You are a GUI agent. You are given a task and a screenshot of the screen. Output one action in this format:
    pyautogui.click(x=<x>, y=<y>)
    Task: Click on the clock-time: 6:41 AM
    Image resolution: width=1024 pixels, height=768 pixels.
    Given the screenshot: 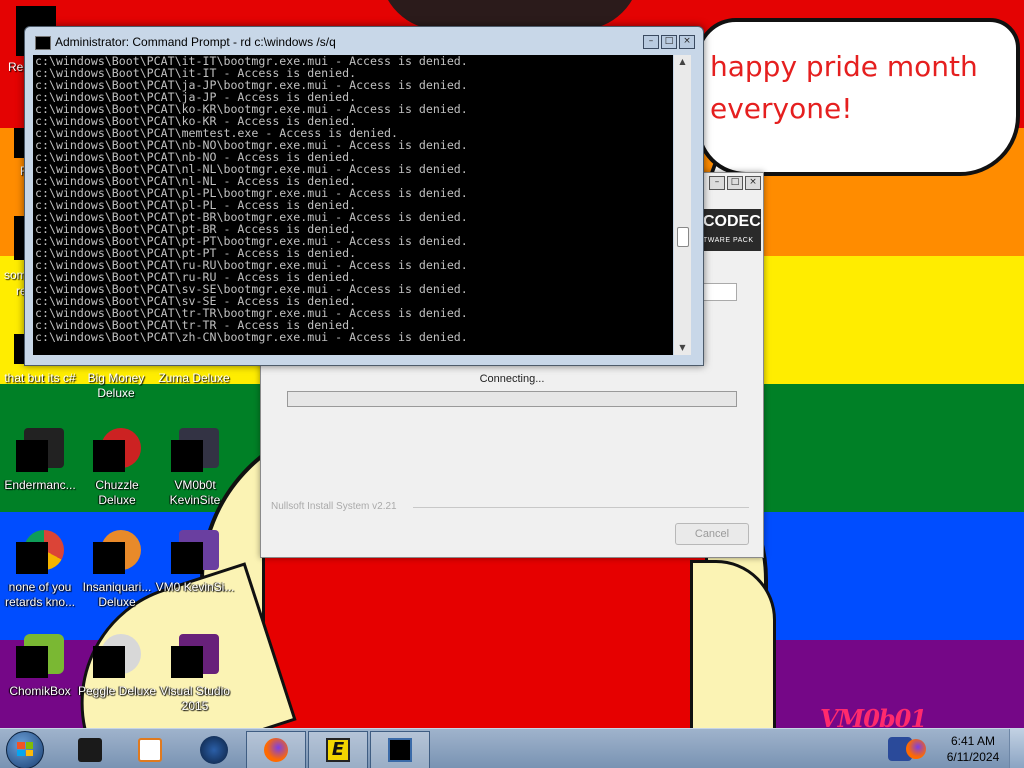 What is the action you would take?
    pyautogui.click(x=973, y=741)
    